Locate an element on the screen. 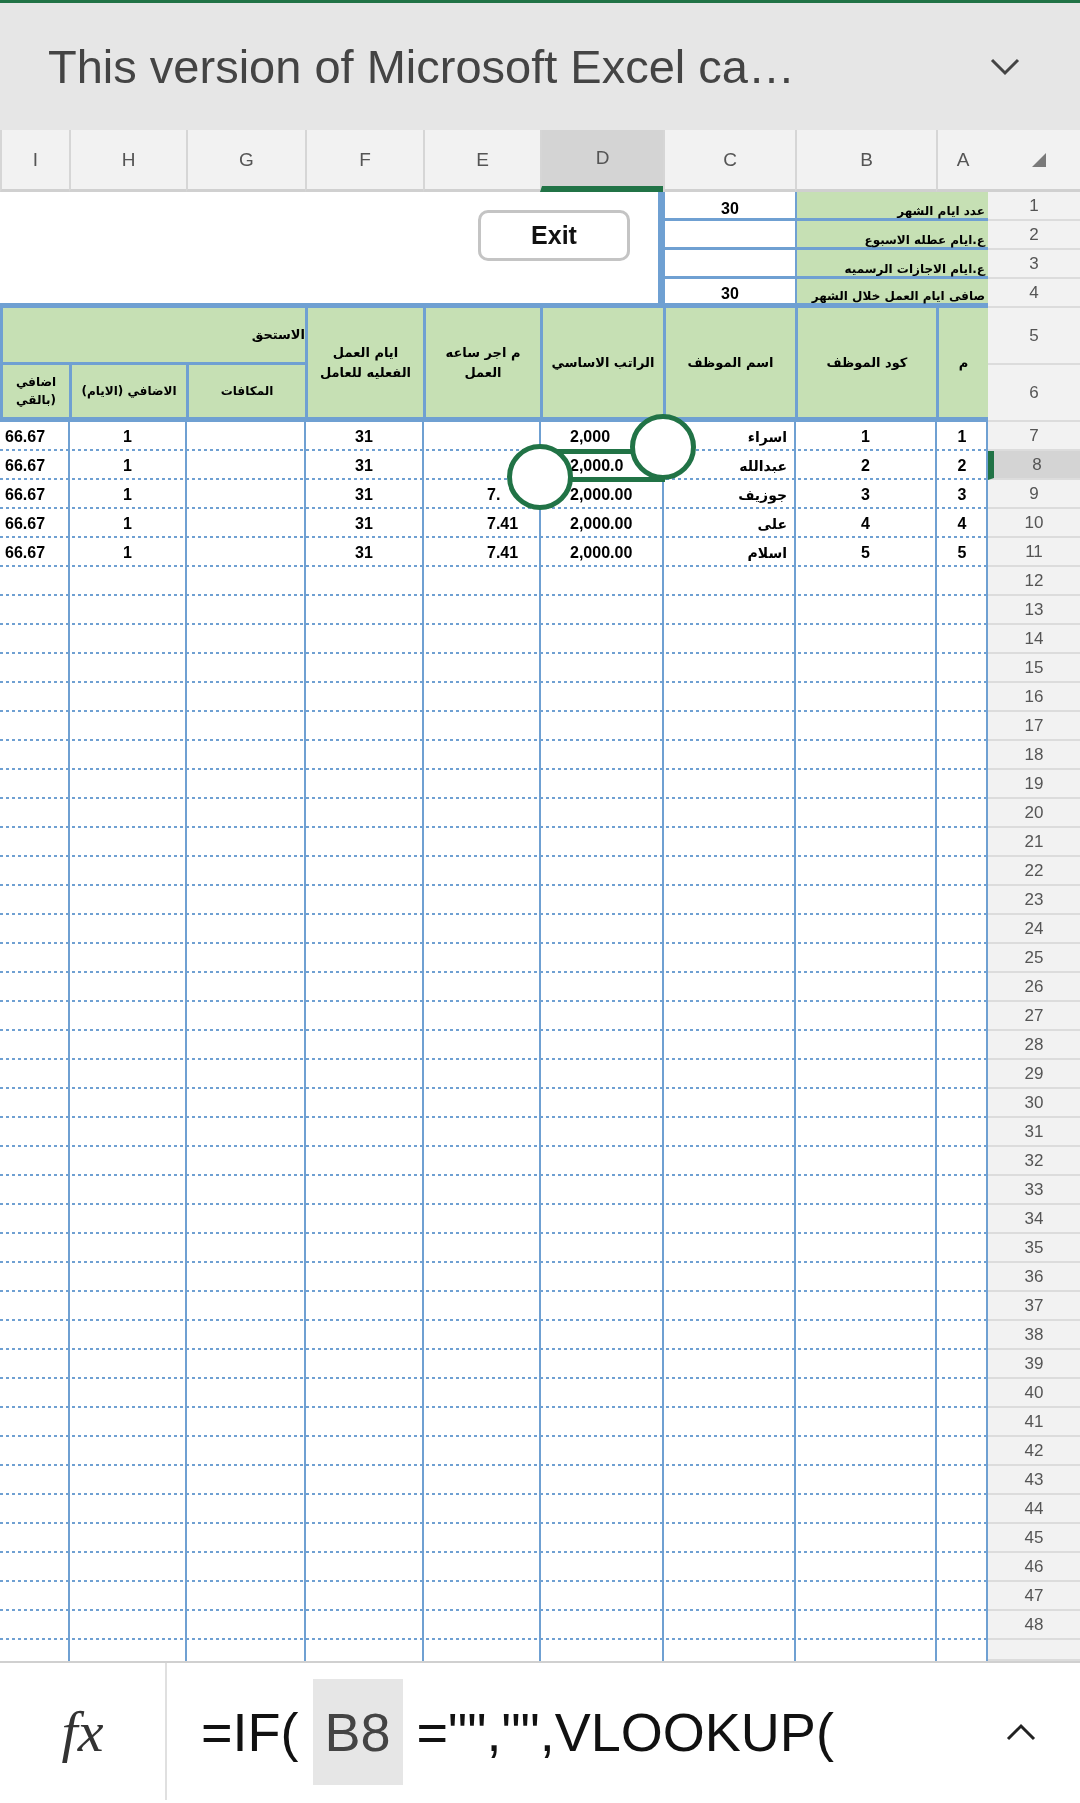 This screenshot has width=1080, height=1803. parameter-label: ع.ايام الاجازات الرسميه is located at coordinates (891, 264).